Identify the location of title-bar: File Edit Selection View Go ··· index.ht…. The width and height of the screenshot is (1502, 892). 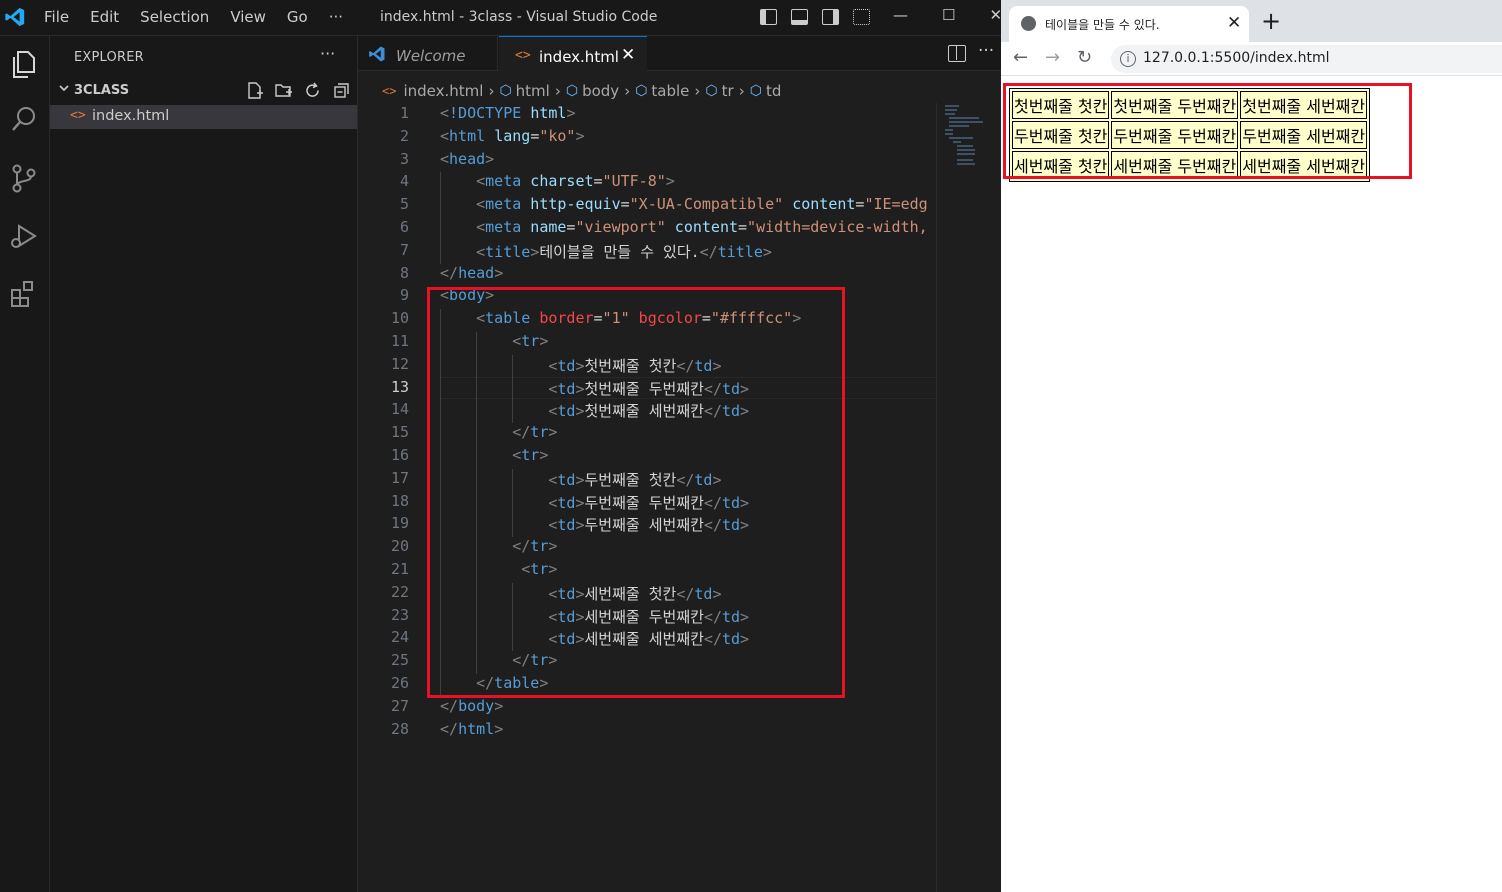
(501, 18).